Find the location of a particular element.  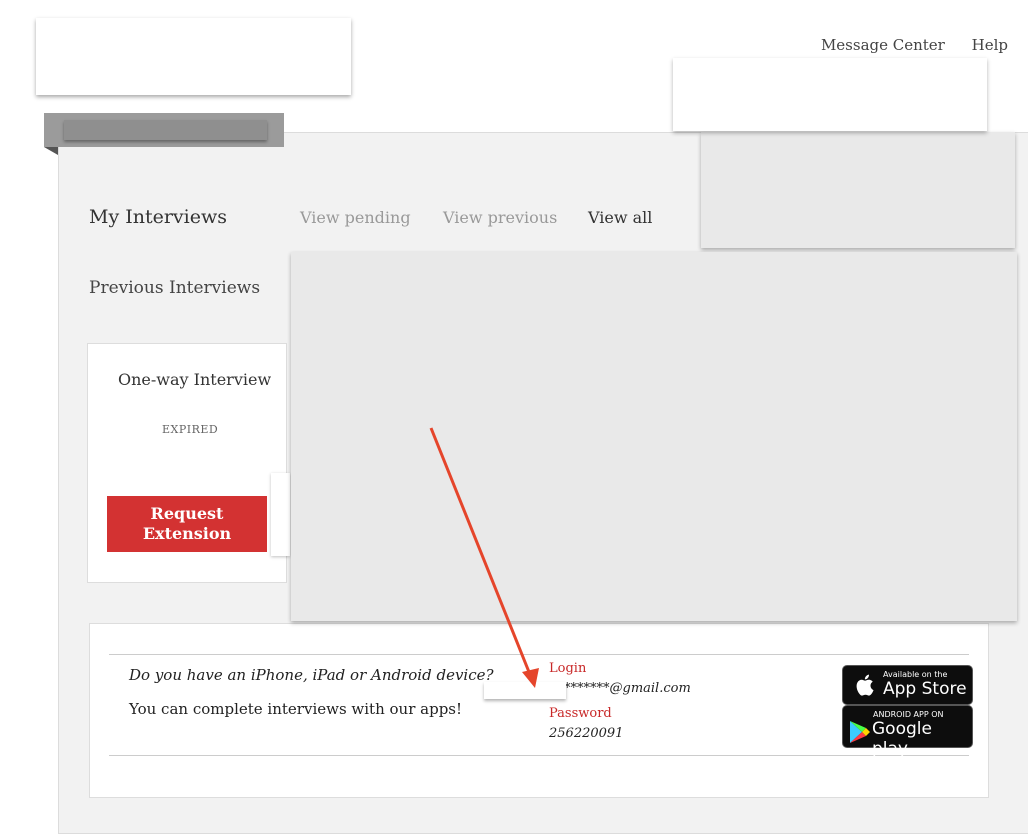

login-redaction is located at coordinates (525, 690).